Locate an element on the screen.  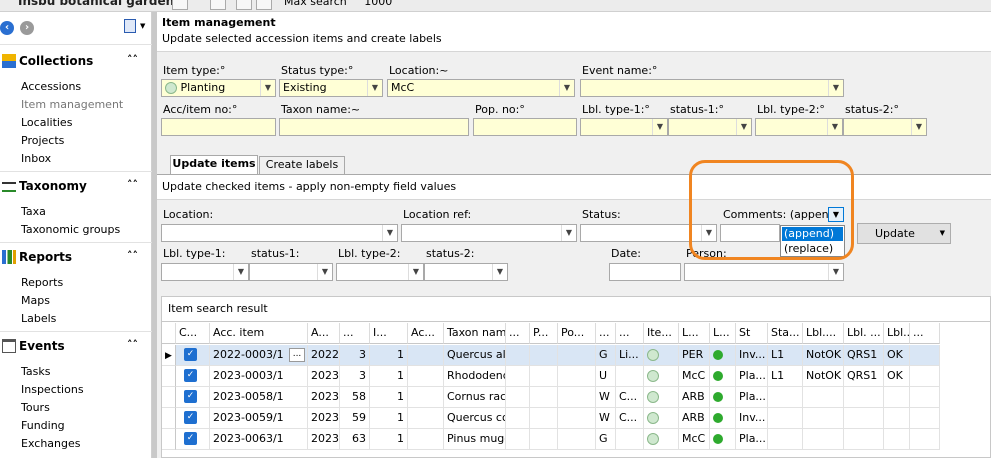
update-status-1-select: ▼ is located at coordinates (291, 272).